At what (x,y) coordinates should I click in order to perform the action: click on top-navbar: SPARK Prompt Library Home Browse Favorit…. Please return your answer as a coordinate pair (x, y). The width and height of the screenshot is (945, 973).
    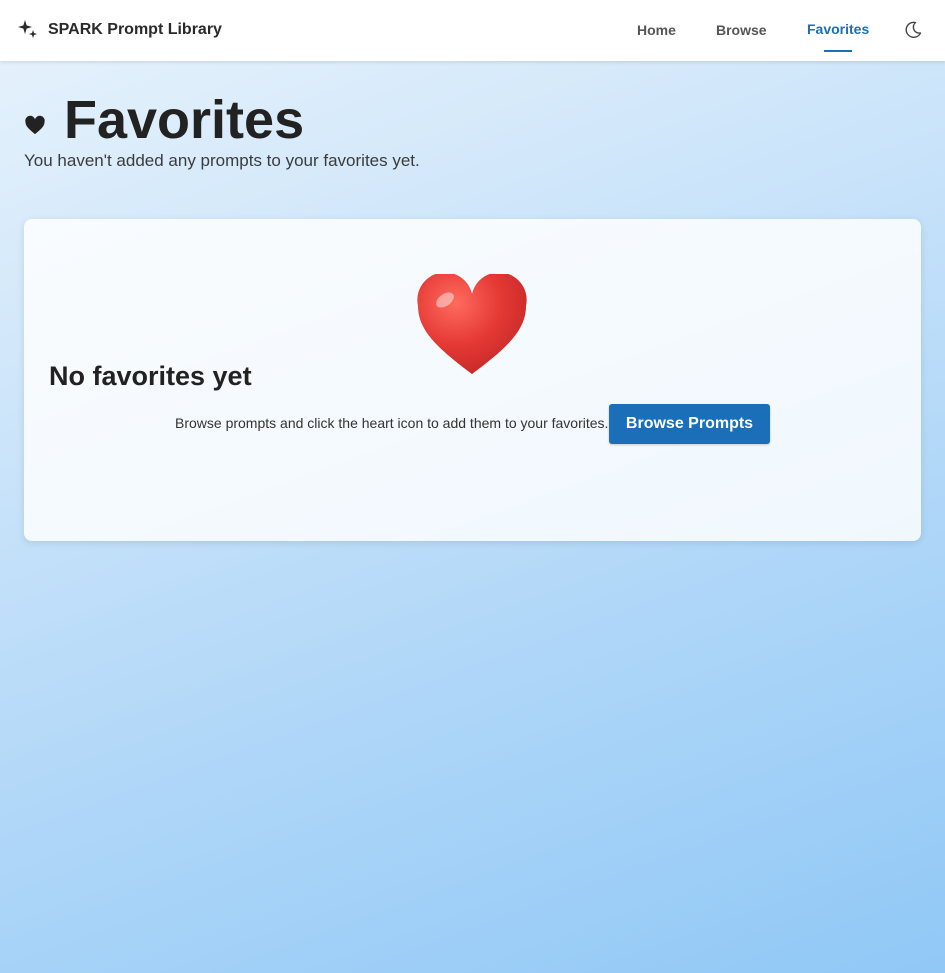
    Looking at the image, I should click on (472, 30).